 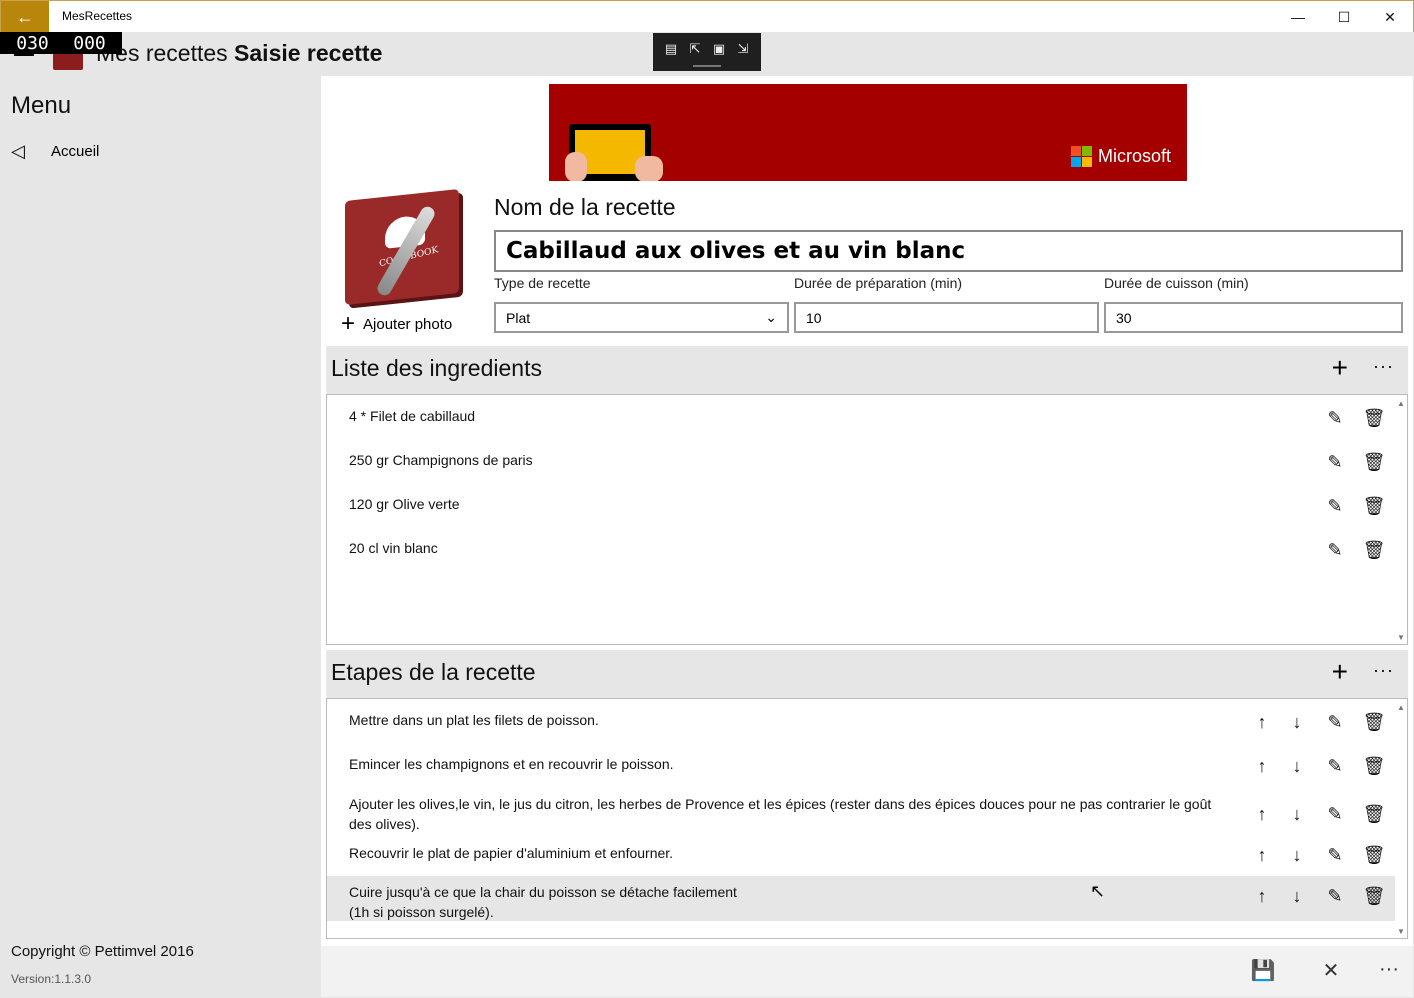 What do you see at coordinates (1340, 368) in the screenshot?
I see `add-ingredient-button: +` at bounding box center [1340, 368].